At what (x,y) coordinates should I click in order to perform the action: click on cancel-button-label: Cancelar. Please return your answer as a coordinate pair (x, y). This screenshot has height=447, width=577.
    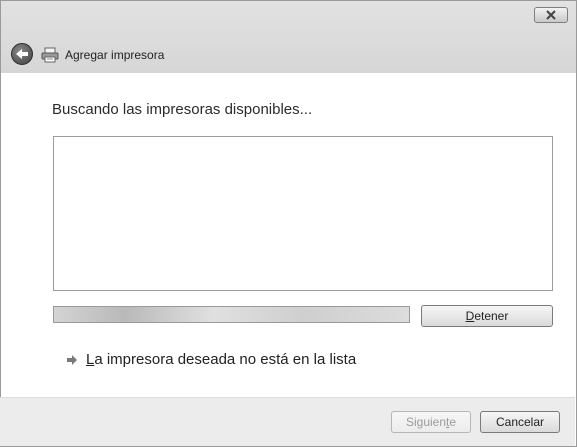
    Looking at the image, I should click on (520, 422).